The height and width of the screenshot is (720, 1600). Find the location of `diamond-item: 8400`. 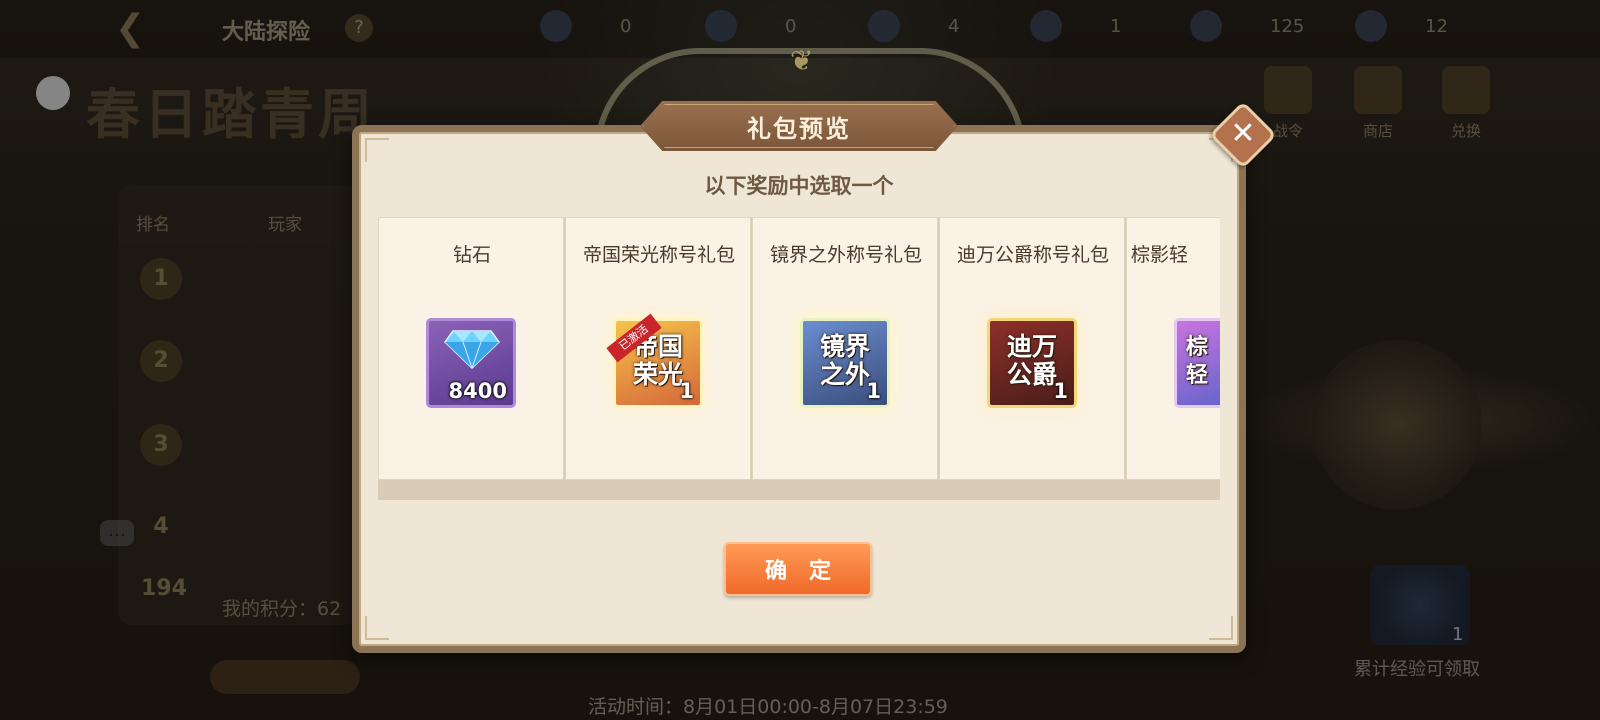

diamond-item: 8400 is located at coordinates (471, 363).